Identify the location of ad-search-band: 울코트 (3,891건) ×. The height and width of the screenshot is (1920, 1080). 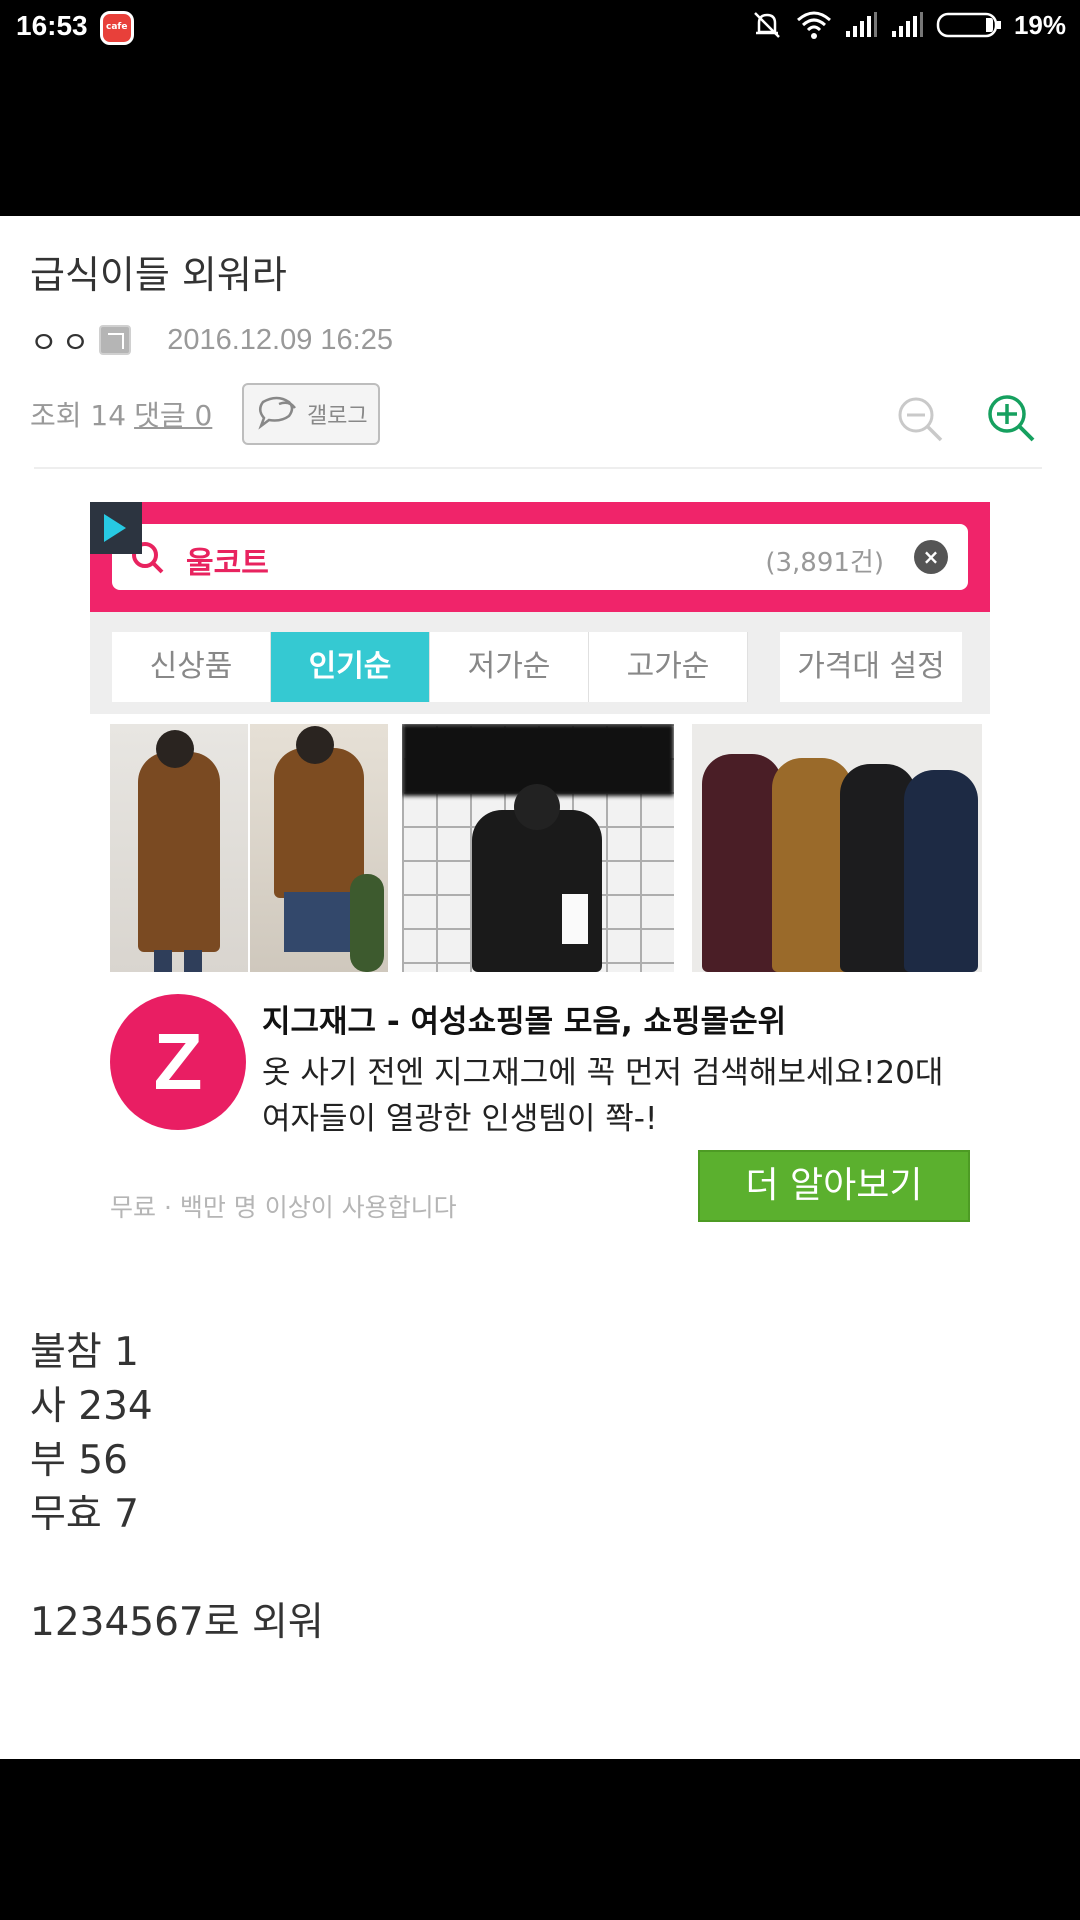
(540, 557).